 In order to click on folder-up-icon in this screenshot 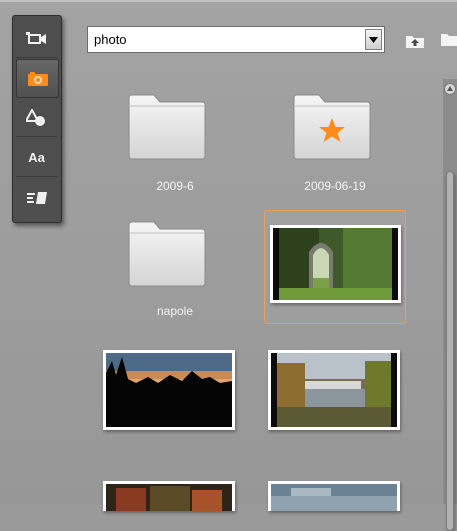, I will do `click(415, 42)`.